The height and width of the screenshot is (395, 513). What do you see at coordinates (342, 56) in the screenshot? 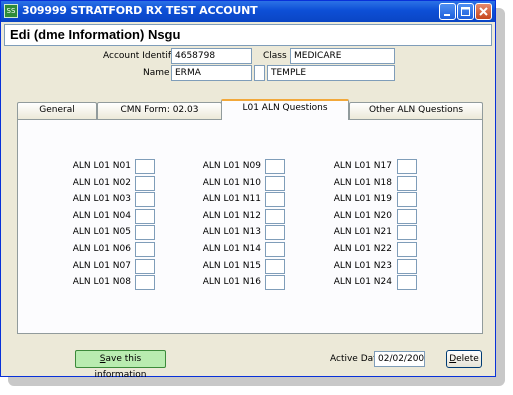
I see `class-field: MEDICARE` at bounding box center [342, 56].